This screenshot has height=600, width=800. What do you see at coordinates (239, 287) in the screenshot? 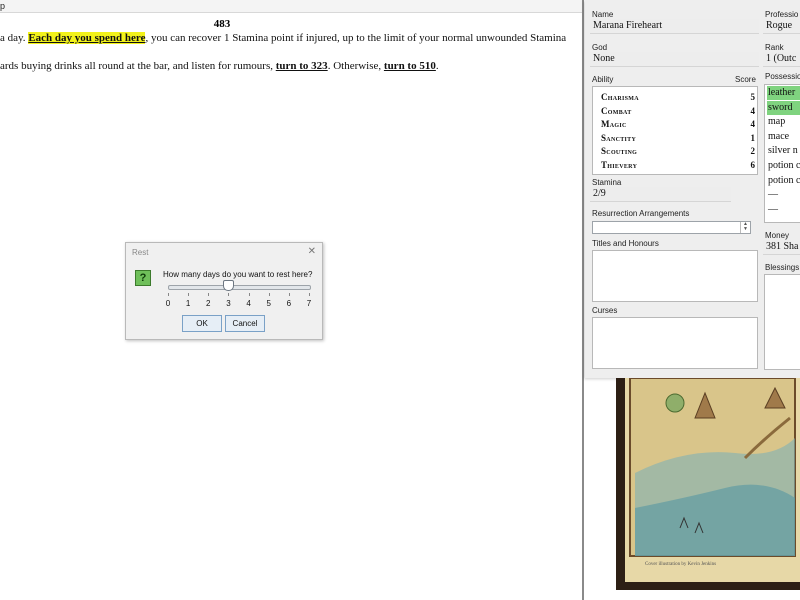
I see `days-slider-track` at bounding box center [239, 287].